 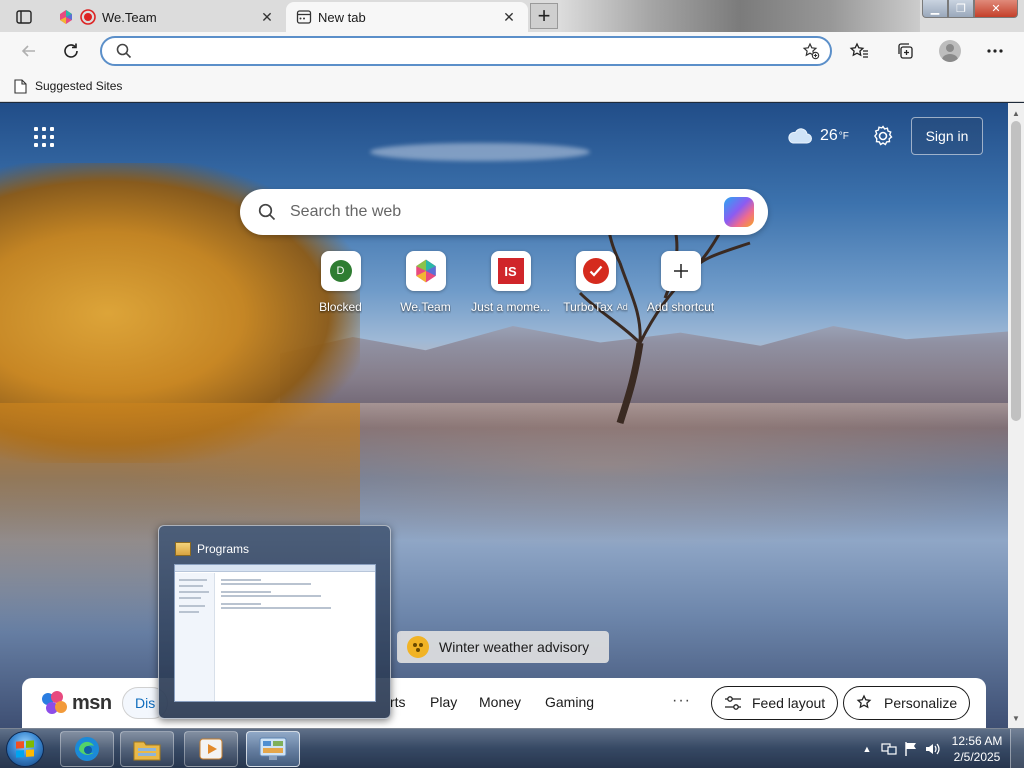 I want to click on background-cloud, so click(x=480, y=152).